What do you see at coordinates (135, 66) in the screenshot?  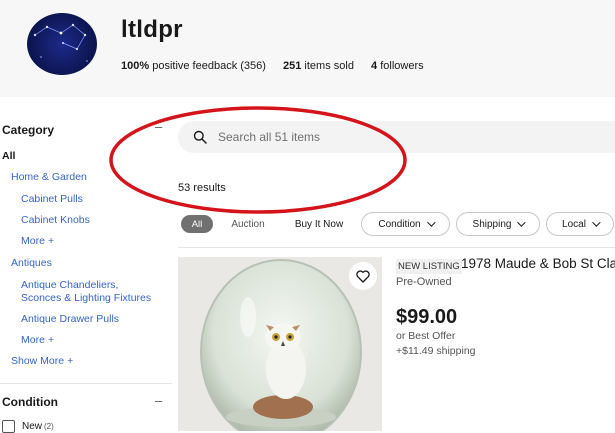 I see `feedback-percent: 100%` at bounding box center [135, 66].